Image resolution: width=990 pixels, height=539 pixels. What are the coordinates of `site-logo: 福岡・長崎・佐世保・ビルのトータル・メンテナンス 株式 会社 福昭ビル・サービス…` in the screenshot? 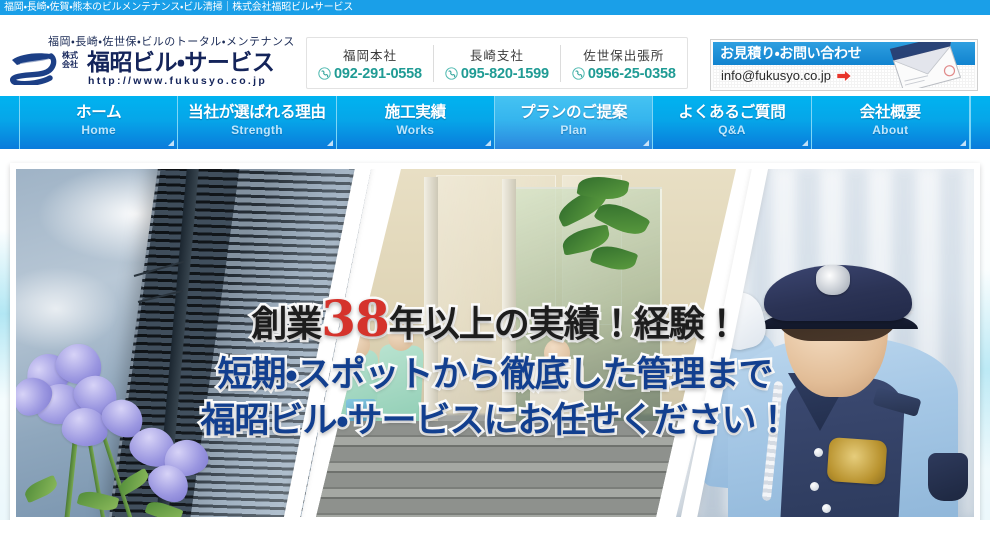 It's located at (155, 60).